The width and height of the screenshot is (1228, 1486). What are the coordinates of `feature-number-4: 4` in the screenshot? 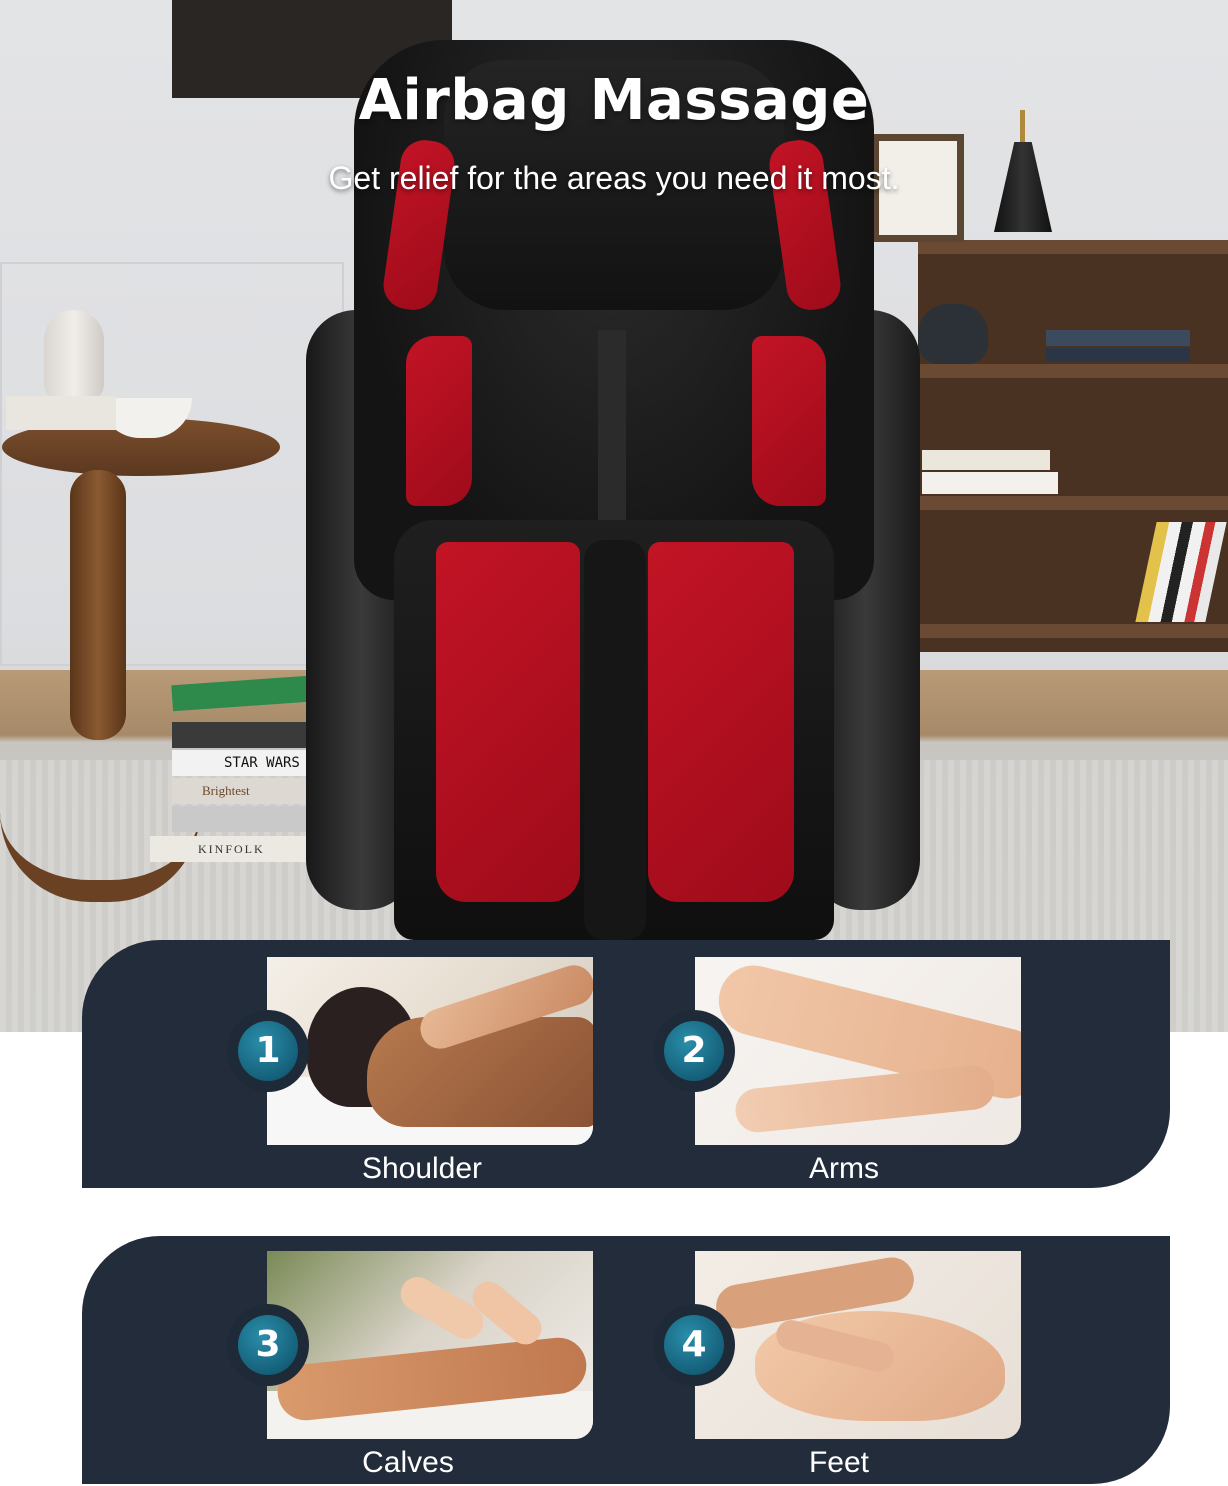 It's located at (694, 1345).